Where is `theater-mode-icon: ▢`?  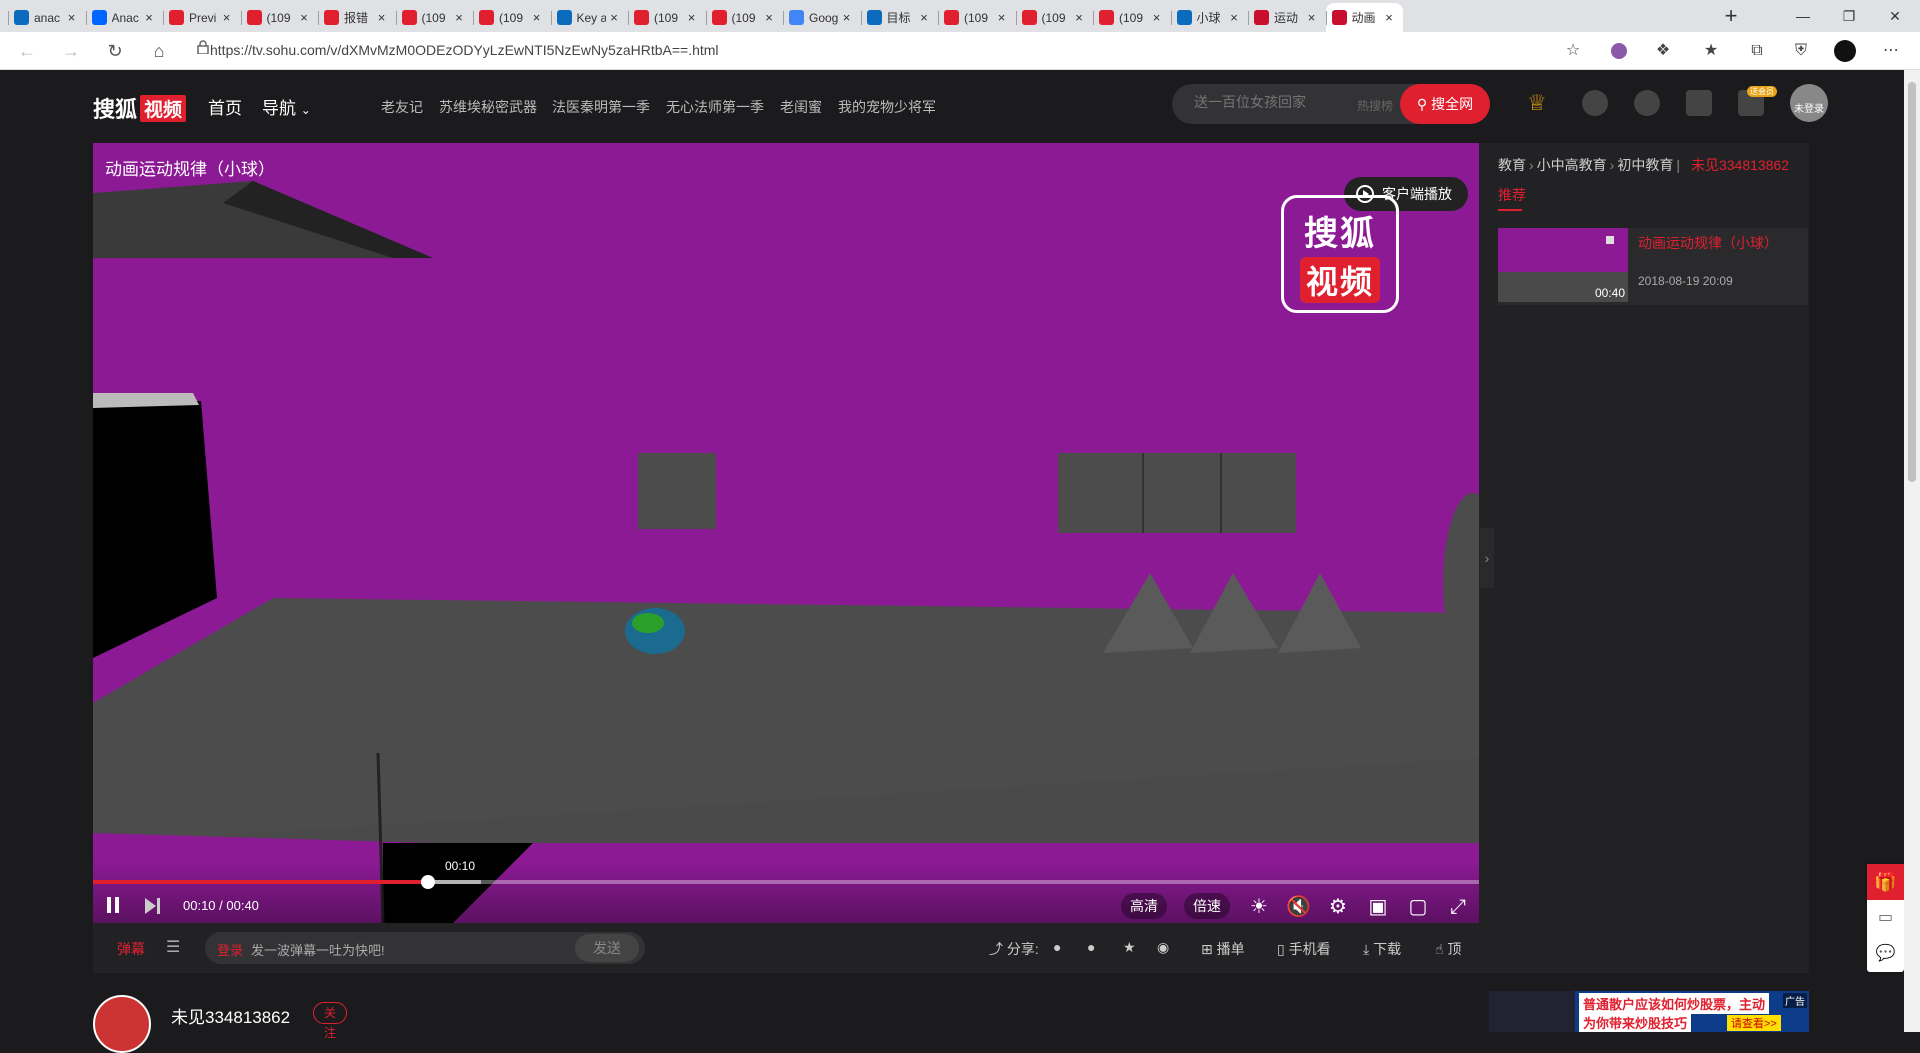 theater-mode-icon: ▢ is located at coordinates (1418, 907).